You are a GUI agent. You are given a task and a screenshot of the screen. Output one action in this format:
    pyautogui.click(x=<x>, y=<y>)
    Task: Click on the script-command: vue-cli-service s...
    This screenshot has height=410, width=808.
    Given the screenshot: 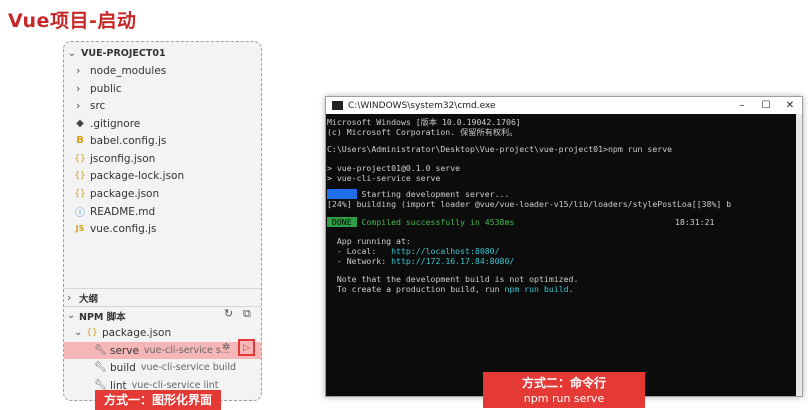 What is the action you would take?
    pyautogui.click(x=186, y=350)
    